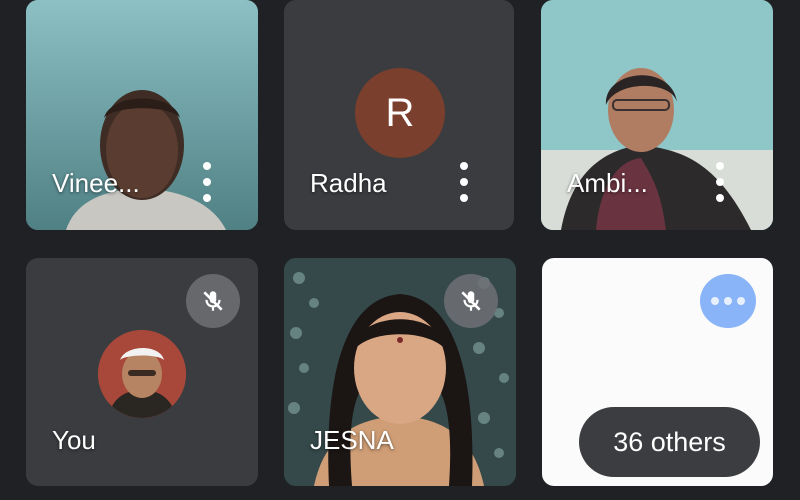 The width and height of the screenshot is (800, 500). What do you see at coordinates (728, 301) in the screenshot?
I see `more-horizontal-icon` at bounding box center [728, 301].